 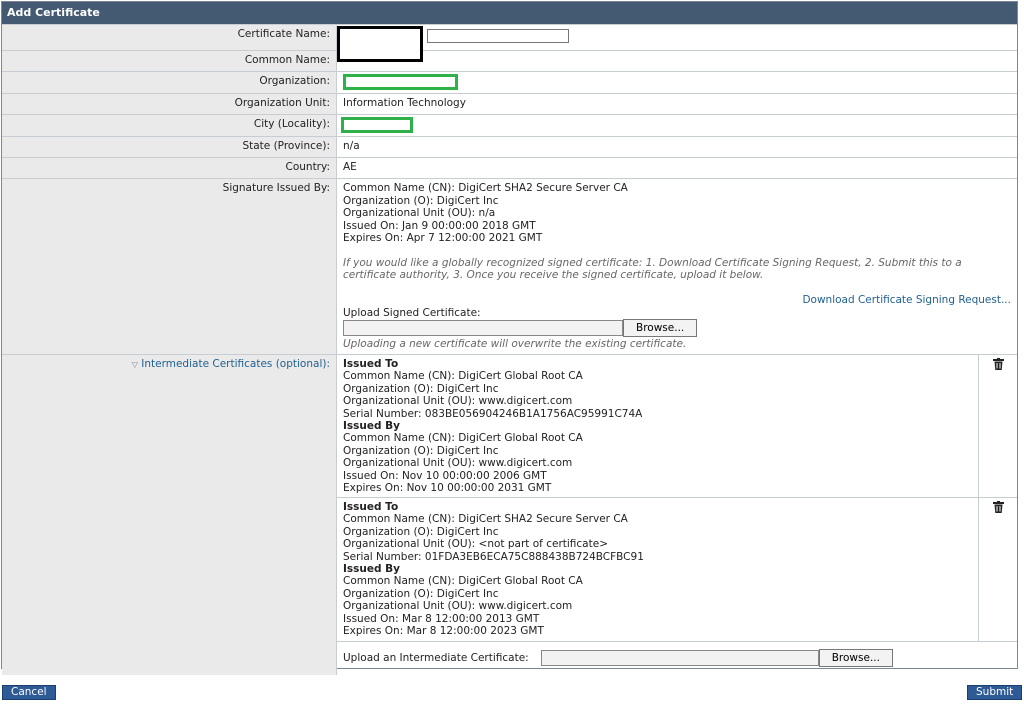 I want to click on submit-button: Submit, so click(x=995, y=692).